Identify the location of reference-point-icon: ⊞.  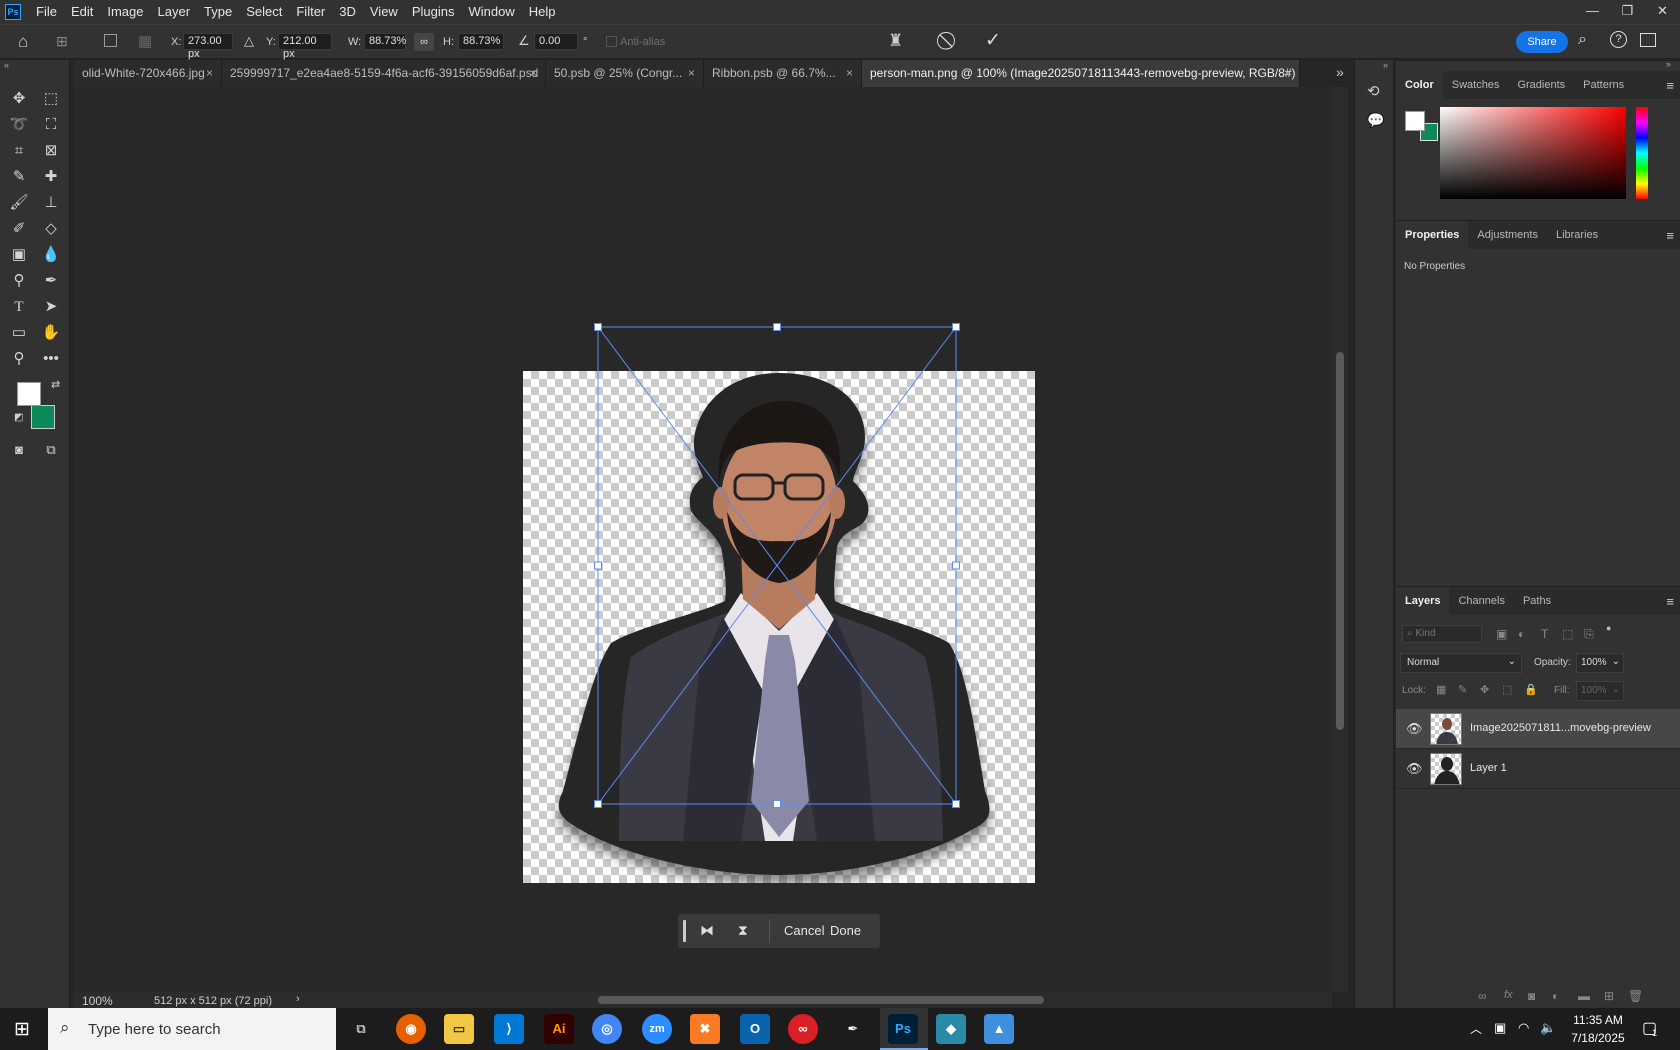
(62, 41).